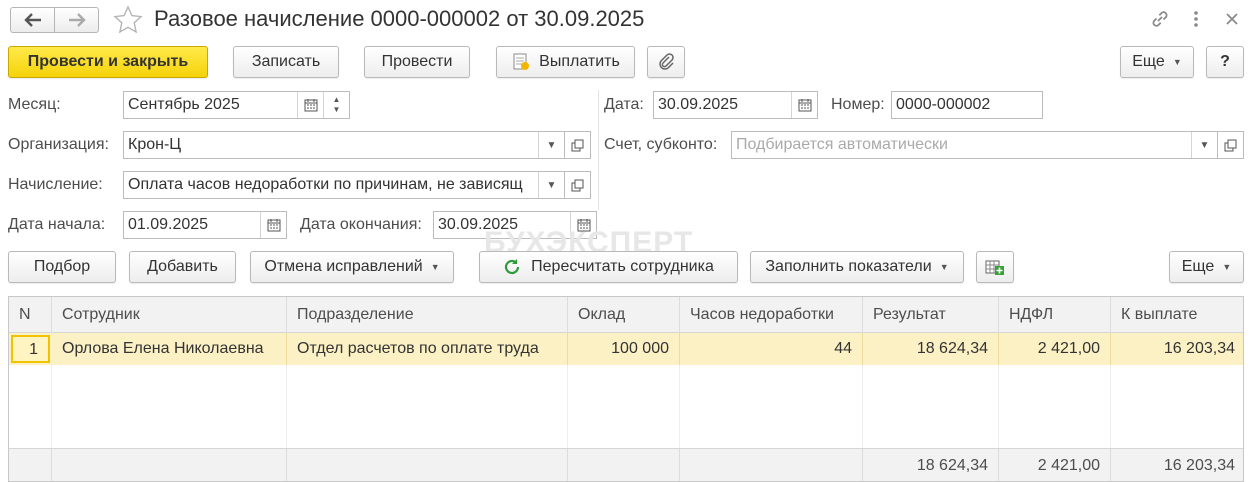  I want to click on column-salary: Оклад, so click(624, 315).